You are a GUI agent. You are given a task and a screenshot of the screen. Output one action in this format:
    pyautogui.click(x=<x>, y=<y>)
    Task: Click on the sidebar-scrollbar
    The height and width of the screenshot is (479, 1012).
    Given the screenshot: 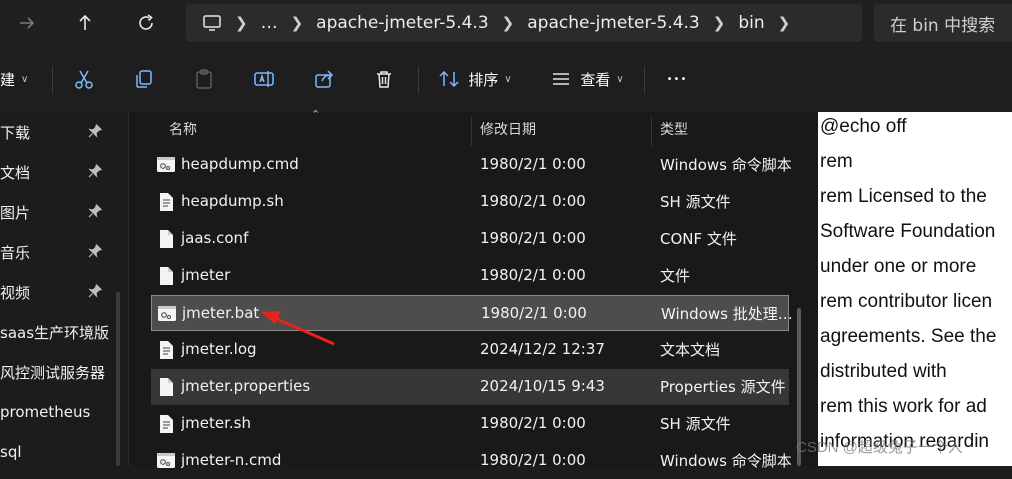 What is the action you would take?
    pyautogui.click(x=118, y=379)
    